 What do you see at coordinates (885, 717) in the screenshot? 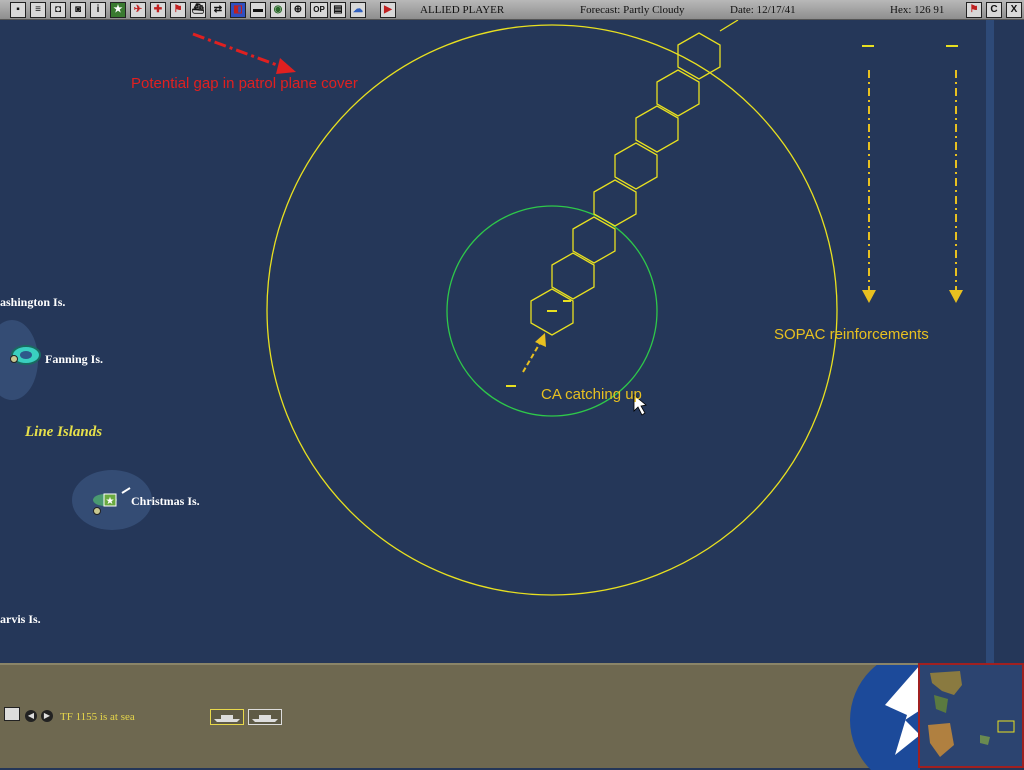
I see `allied-star-emblem-icon` at bounding box center [885, 717].